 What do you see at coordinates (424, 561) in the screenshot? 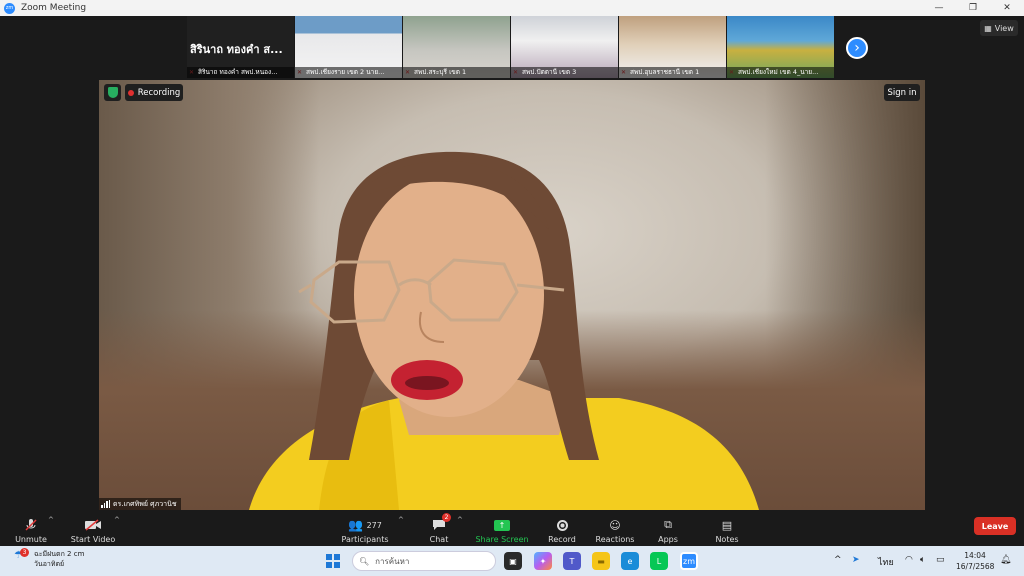
I see `taskbar-search: 🔍︎ การค้นหา` at bounding box center [424, 561].